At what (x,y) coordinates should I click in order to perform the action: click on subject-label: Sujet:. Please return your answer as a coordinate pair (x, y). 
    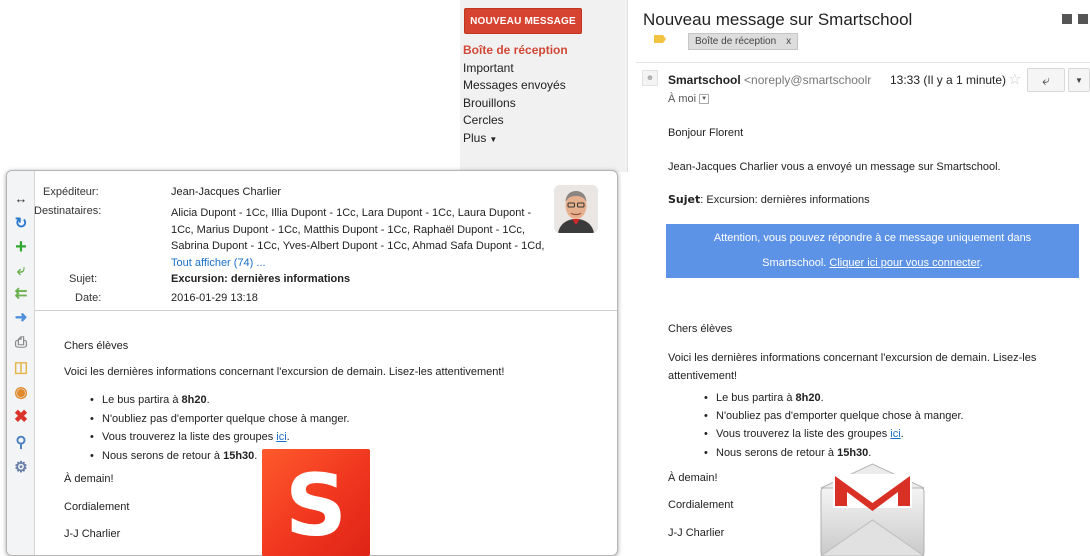
    Looking at the image, I should click on (83, 279).